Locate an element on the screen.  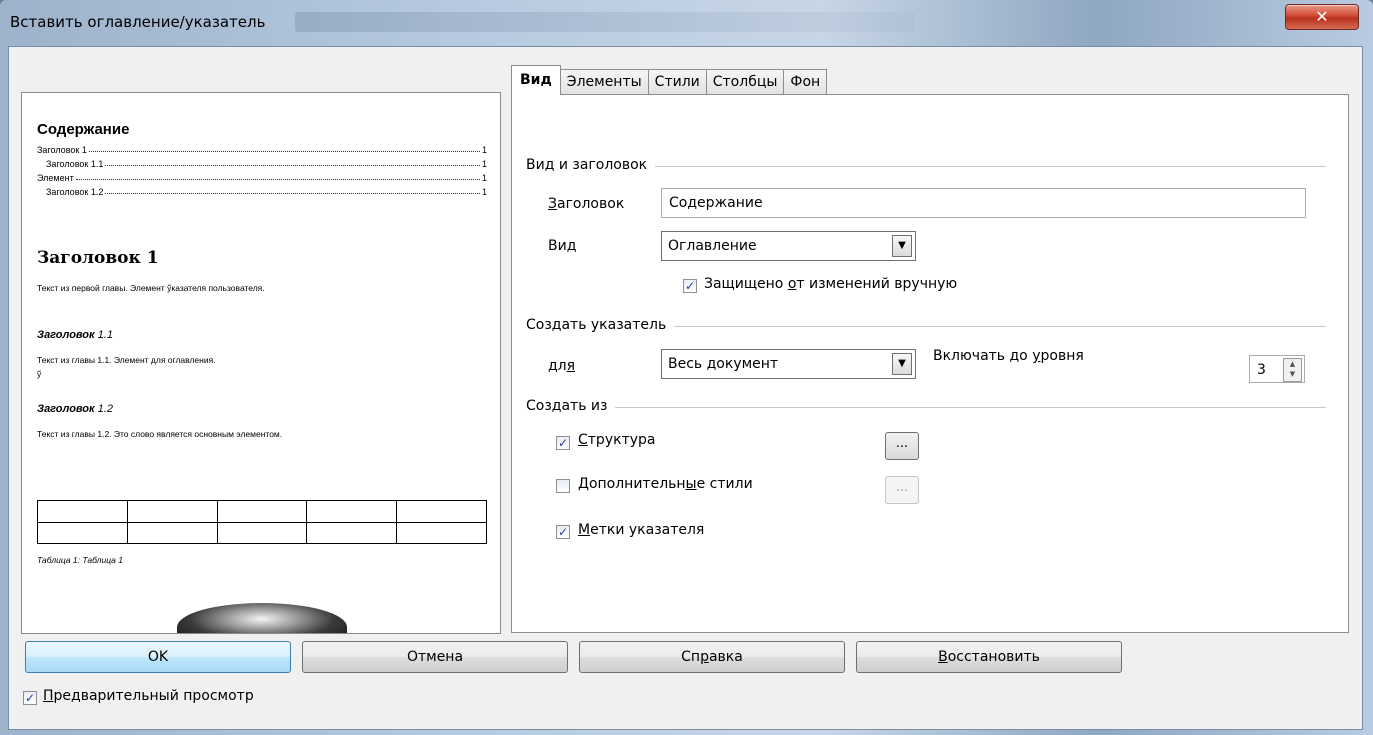
preview-toc-entry: Заголовок 1.1 1 is located at coordinates (266, 164).